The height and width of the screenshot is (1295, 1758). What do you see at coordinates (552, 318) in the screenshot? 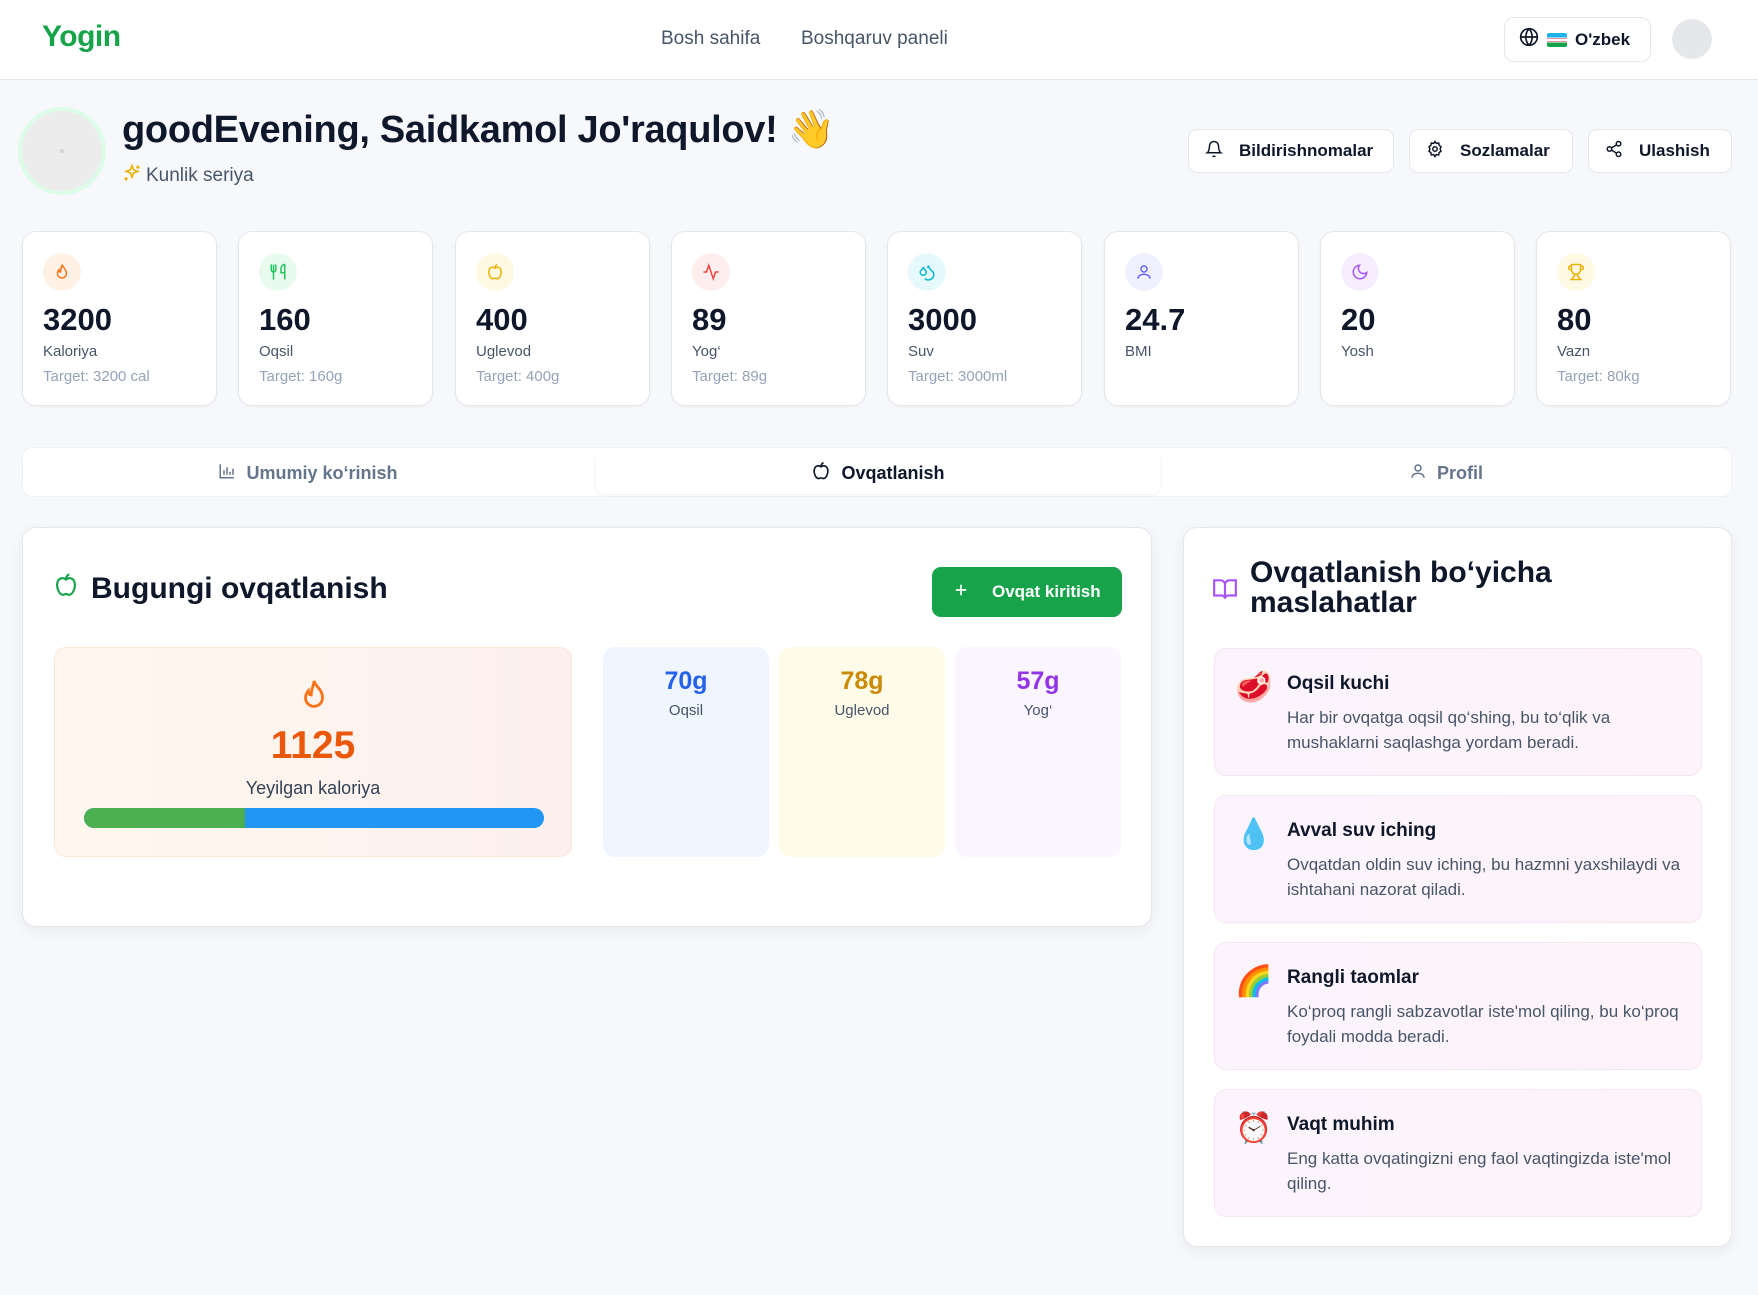
I see `stat-card-uglevod: 400 Uglevod Target: 400g` at bounding box center [552, 318].